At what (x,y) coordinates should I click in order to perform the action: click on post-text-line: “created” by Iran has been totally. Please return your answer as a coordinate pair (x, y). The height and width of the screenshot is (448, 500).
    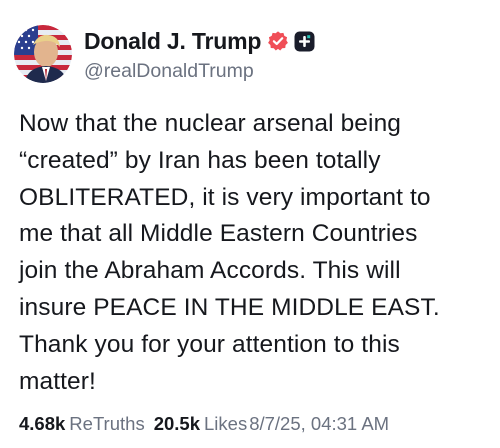
    Looking at the image, I should click on (200, 160).